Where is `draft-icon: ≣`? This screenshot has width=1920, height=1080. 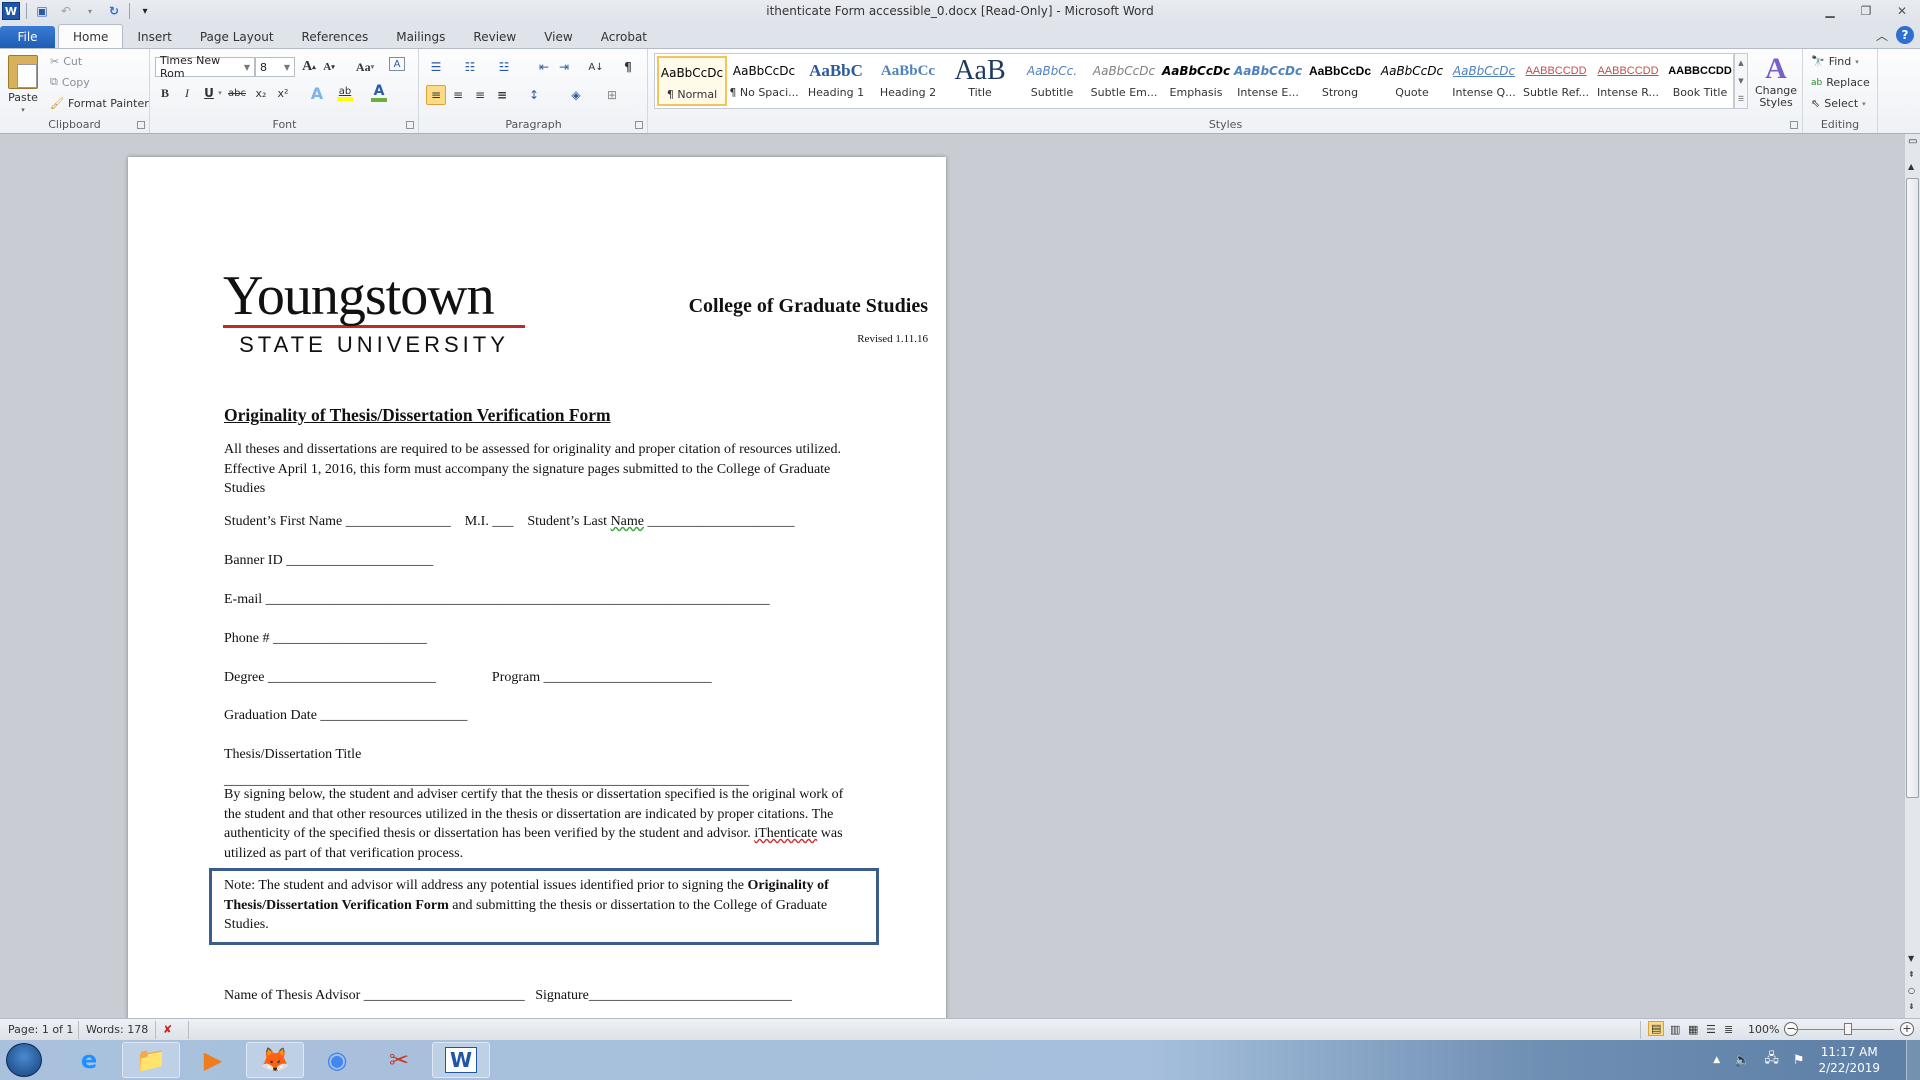 draft-icon: ≣ is located at coordinates (1728, 1029).